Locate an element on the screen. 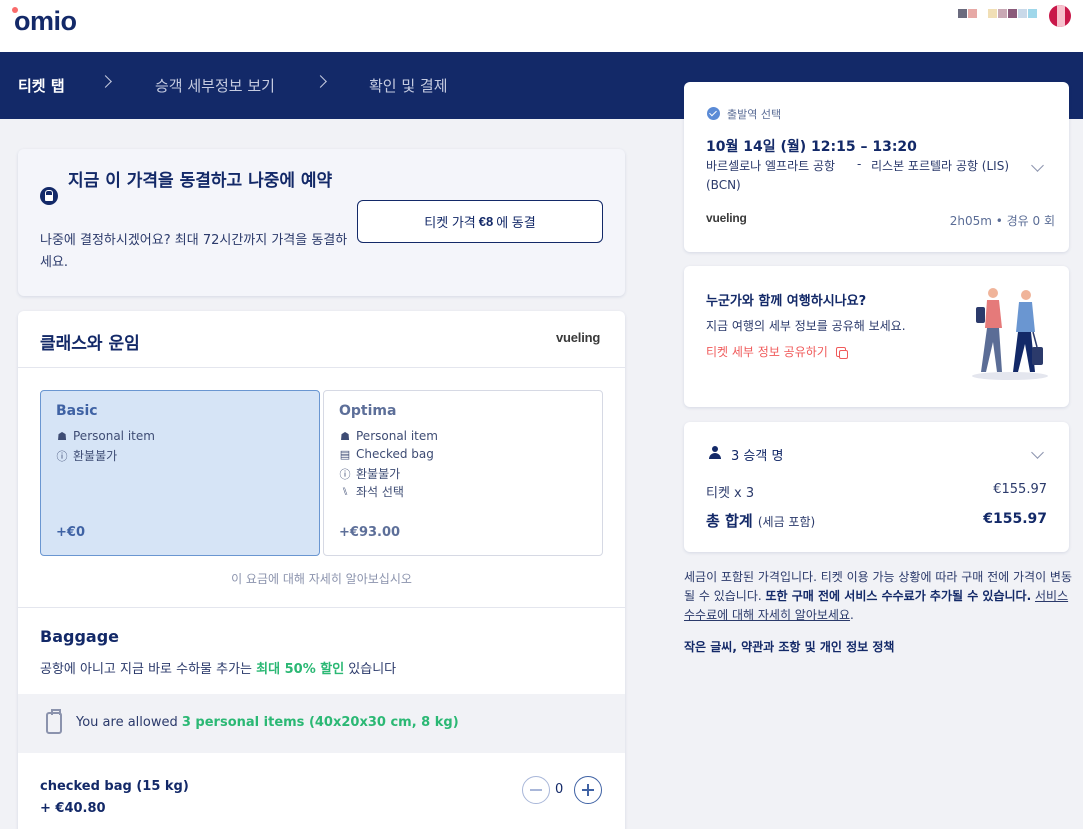 Image resolution: width=1083 pixels, height=829 pixels. share-subtitle: 지금 여행의 세부 정보를 공유해 보세요. is located at coordinates (806, 326).